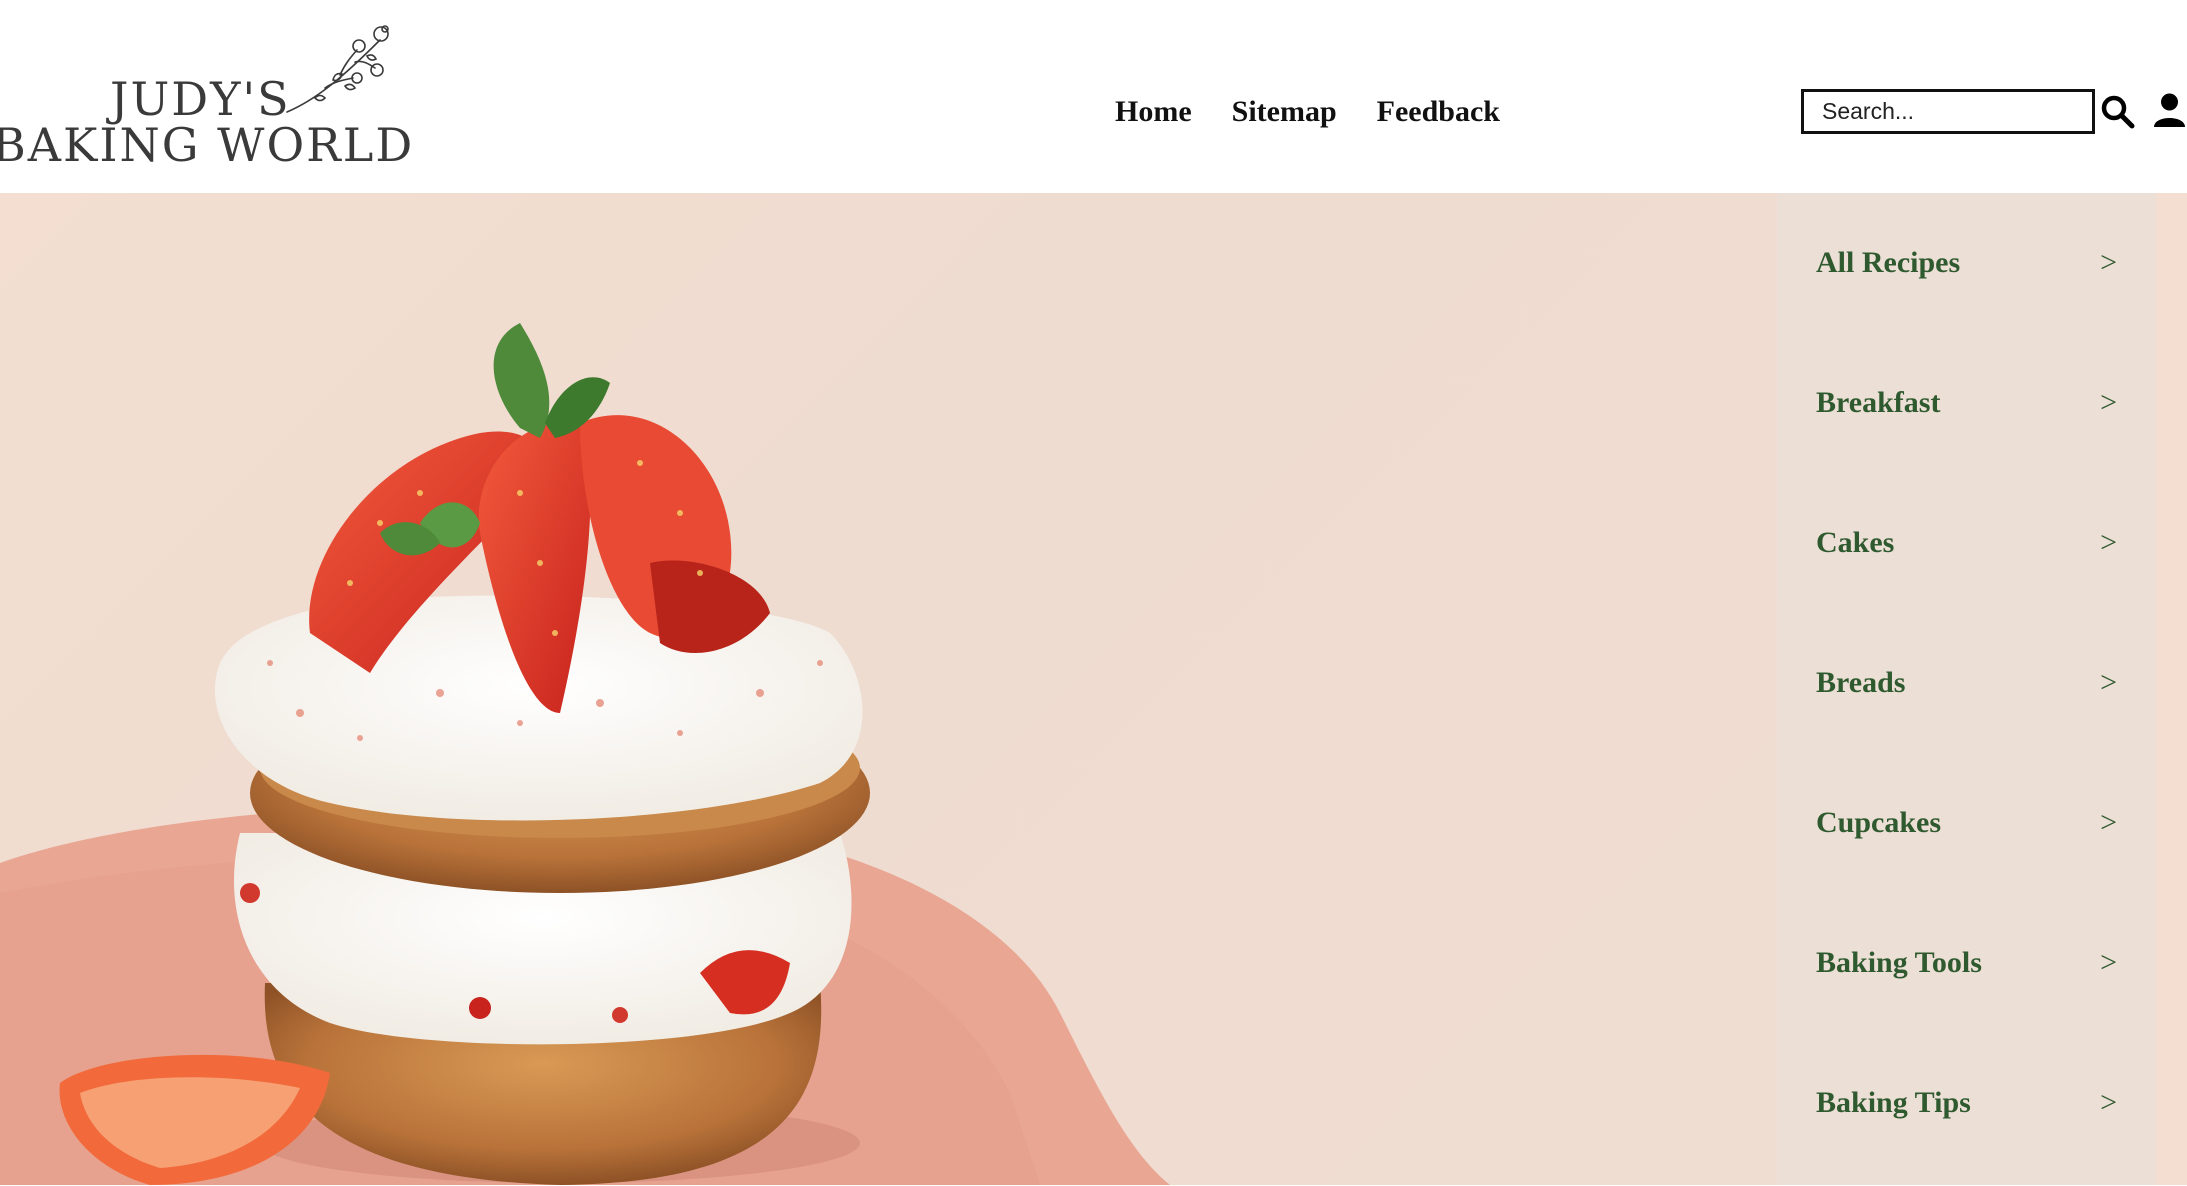  Describe the element at coordinates (1966, 996) in the screenshot. I see `sidebar-item-baking-tools: Baking Tools >` at that location.